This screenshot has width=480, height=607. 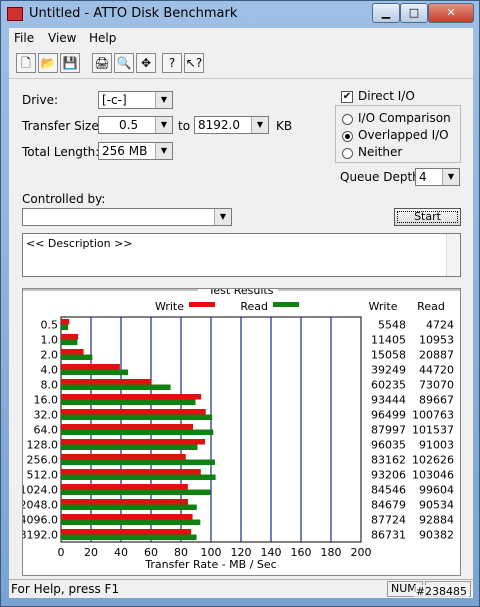 What do you see at coordinates (382, 306) in the screenshot?
I see `write-column-header: Write` at bounding box center [382, 306].